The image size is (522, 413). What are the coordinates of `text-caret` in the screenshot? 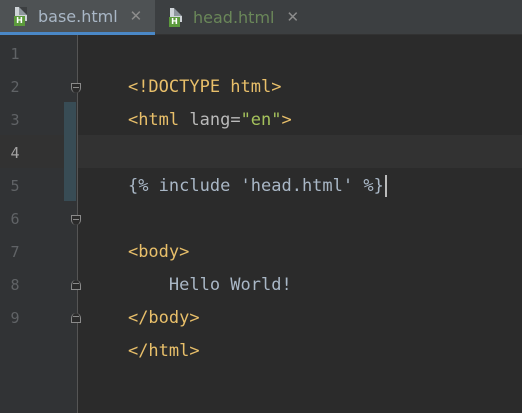 It's located at (385, 186).